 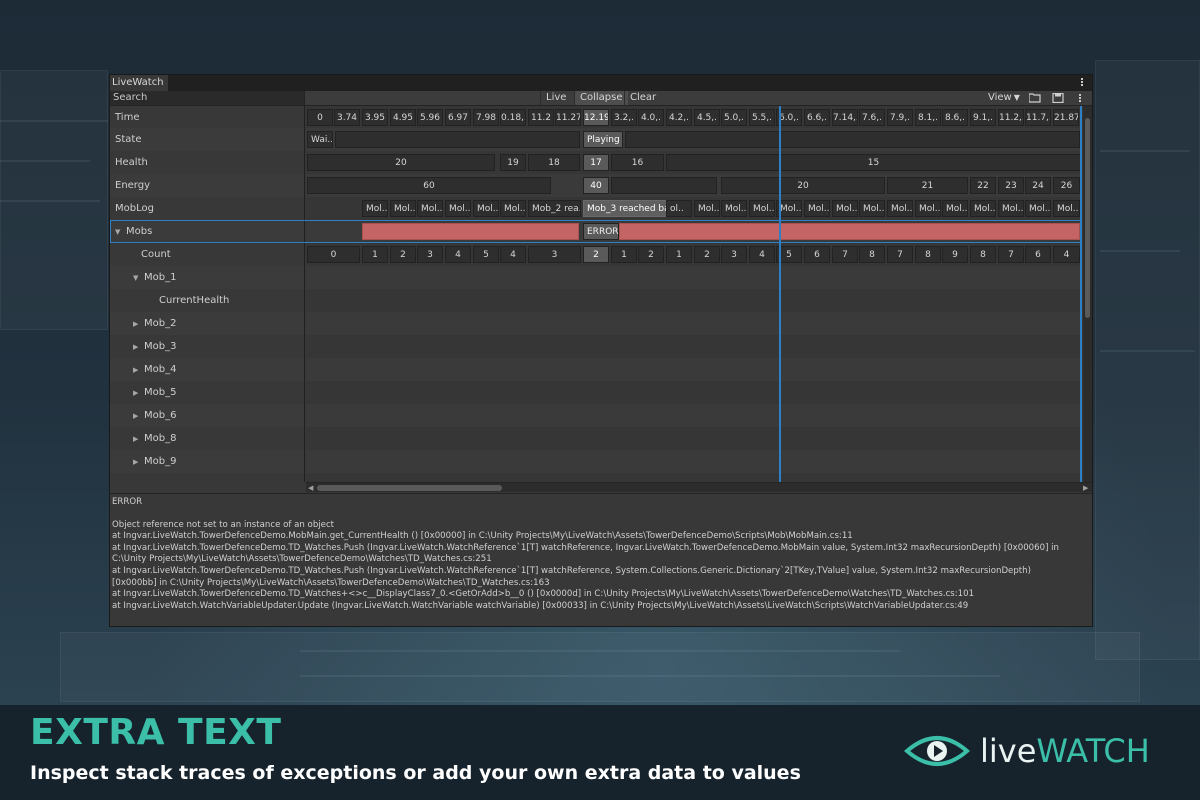 What do you see at coordinates (401, 162) in the screenshot?
I see `health-cell: 20` at bounding box center [401, 162].